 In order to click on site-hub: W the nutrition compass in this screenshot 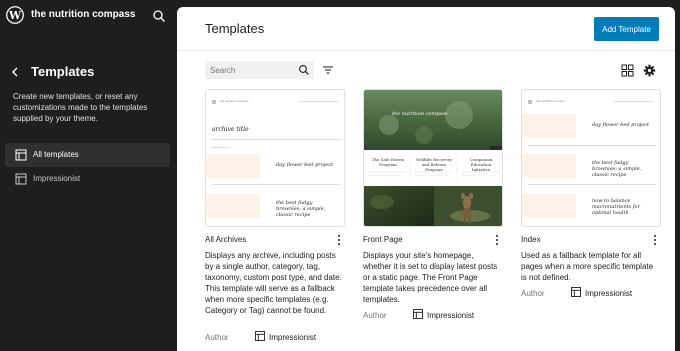, I will do `click(88, 16)`.